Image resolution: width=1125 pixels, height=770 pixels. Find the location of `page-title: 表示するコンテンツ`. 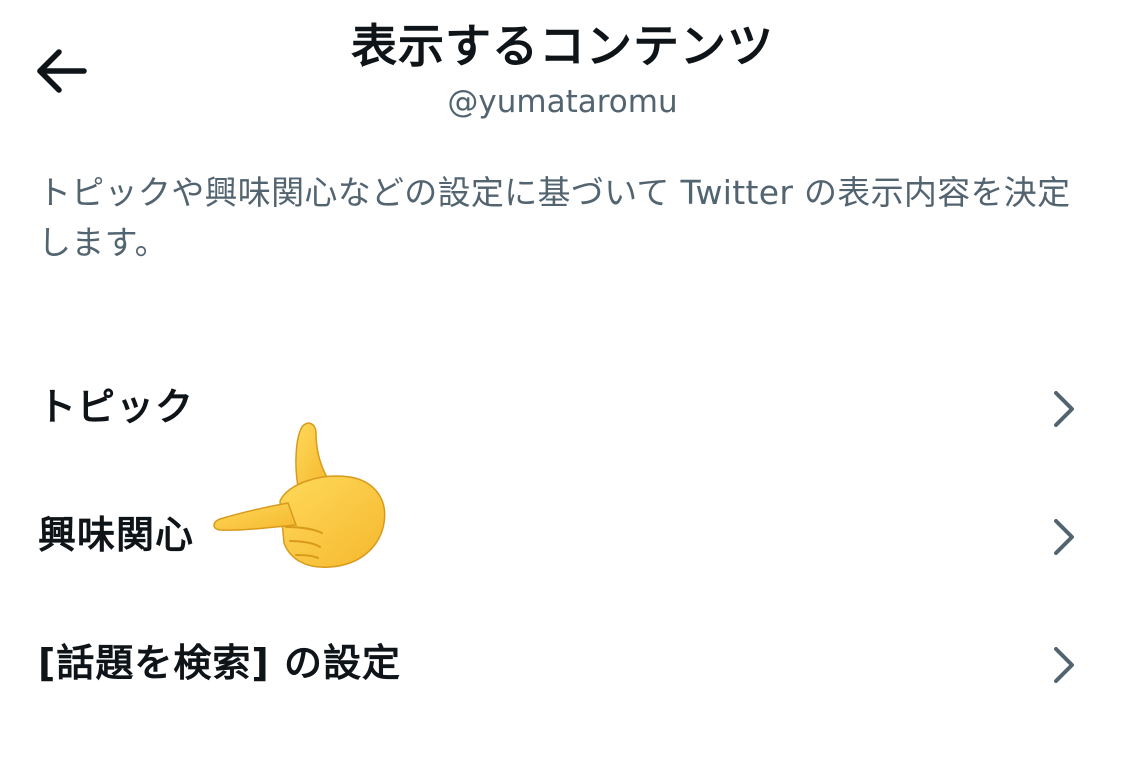

page-title: 表示するコンテンツ is located at coordinates (562, 46).